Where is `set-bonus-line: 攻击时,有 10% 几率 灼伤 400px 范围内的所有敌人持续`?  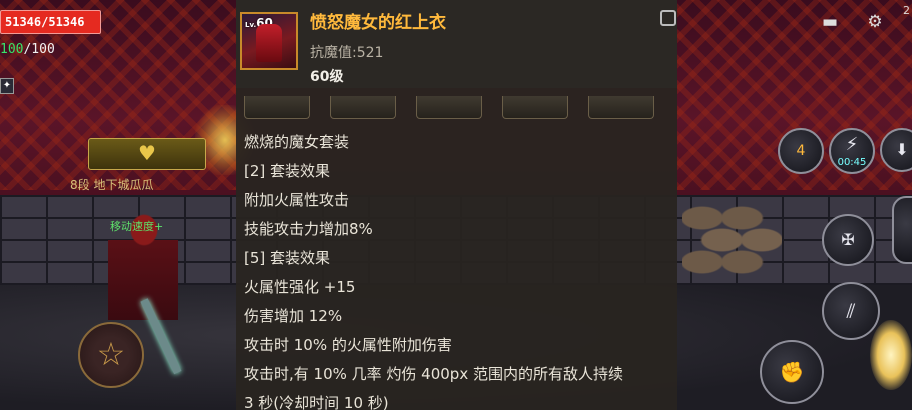 set-bonus-line: 攻击时,有 10% 几率 灼伤 400px 范围内的所有敌人持续 is located at coordinates (433, 374).